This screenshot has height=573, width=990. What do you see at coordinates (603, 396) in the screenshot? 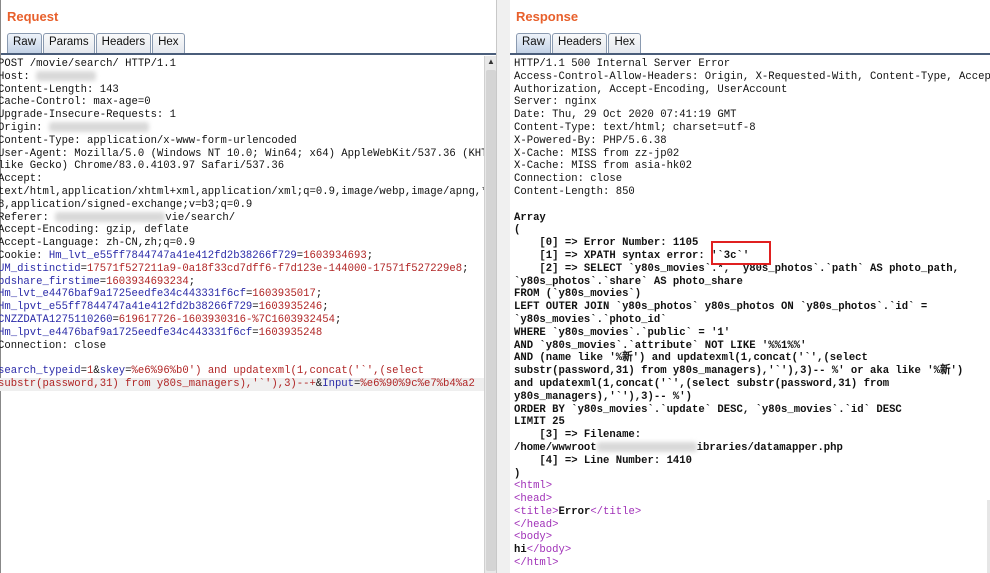
I see `text-segment: y80s_managers),'`'),3)-- %')` at bounding box center [603, 396].